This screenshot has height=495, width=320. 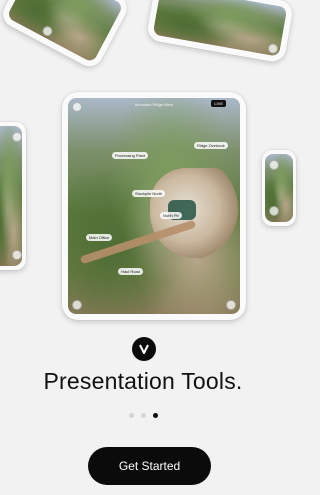 I want to click on live-badge: LIVE, so click(x=218, y=103).